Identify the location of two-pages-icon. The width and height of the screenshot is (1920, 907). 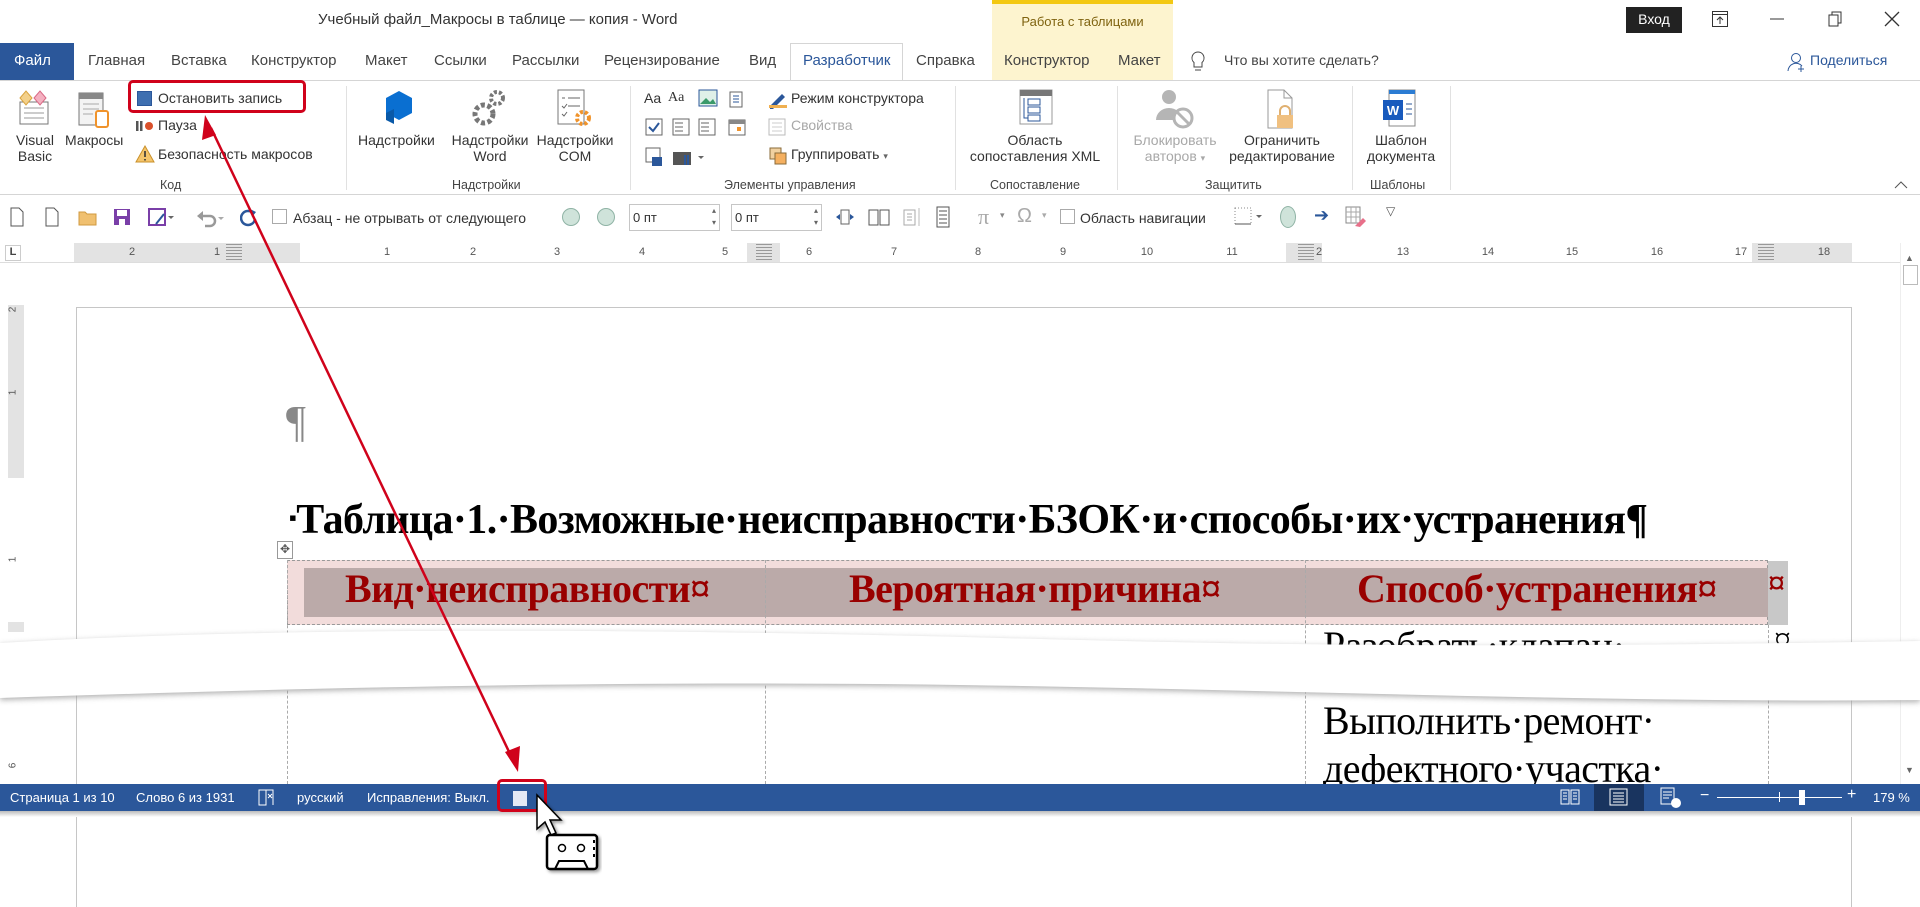
(879, 217).